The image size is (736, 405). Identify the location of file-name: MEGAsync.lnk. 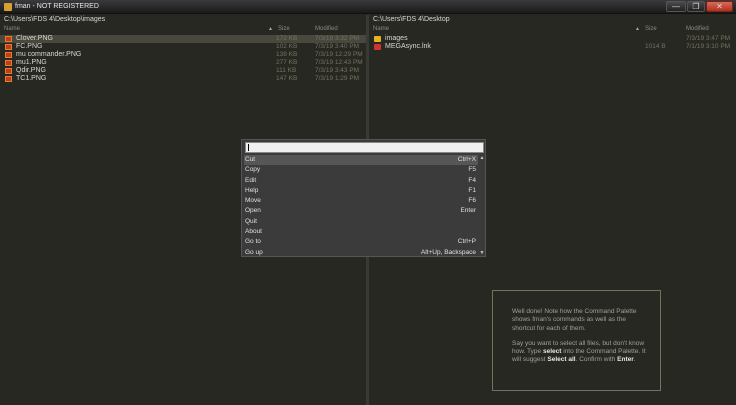
(408, 46).